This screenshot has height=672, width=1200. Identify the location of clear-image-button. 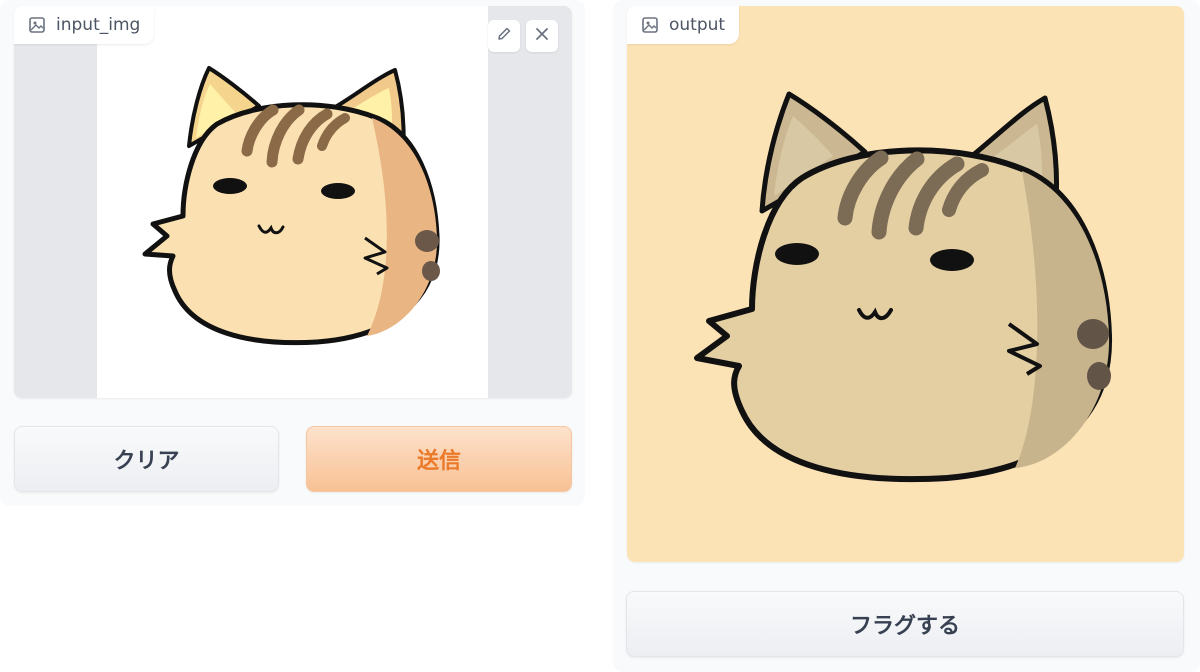
(542, 36).